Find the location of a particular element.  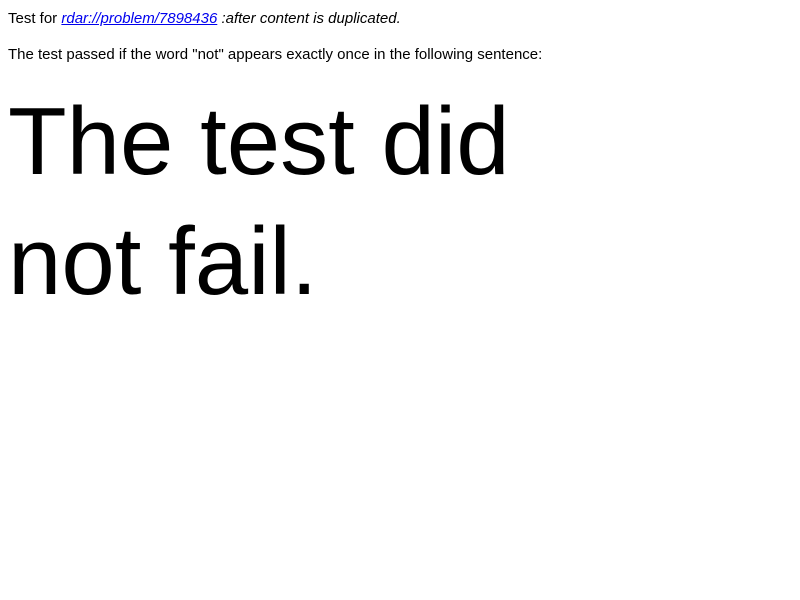

test-title-prefix: Test for is located at coordinates (35, 18).